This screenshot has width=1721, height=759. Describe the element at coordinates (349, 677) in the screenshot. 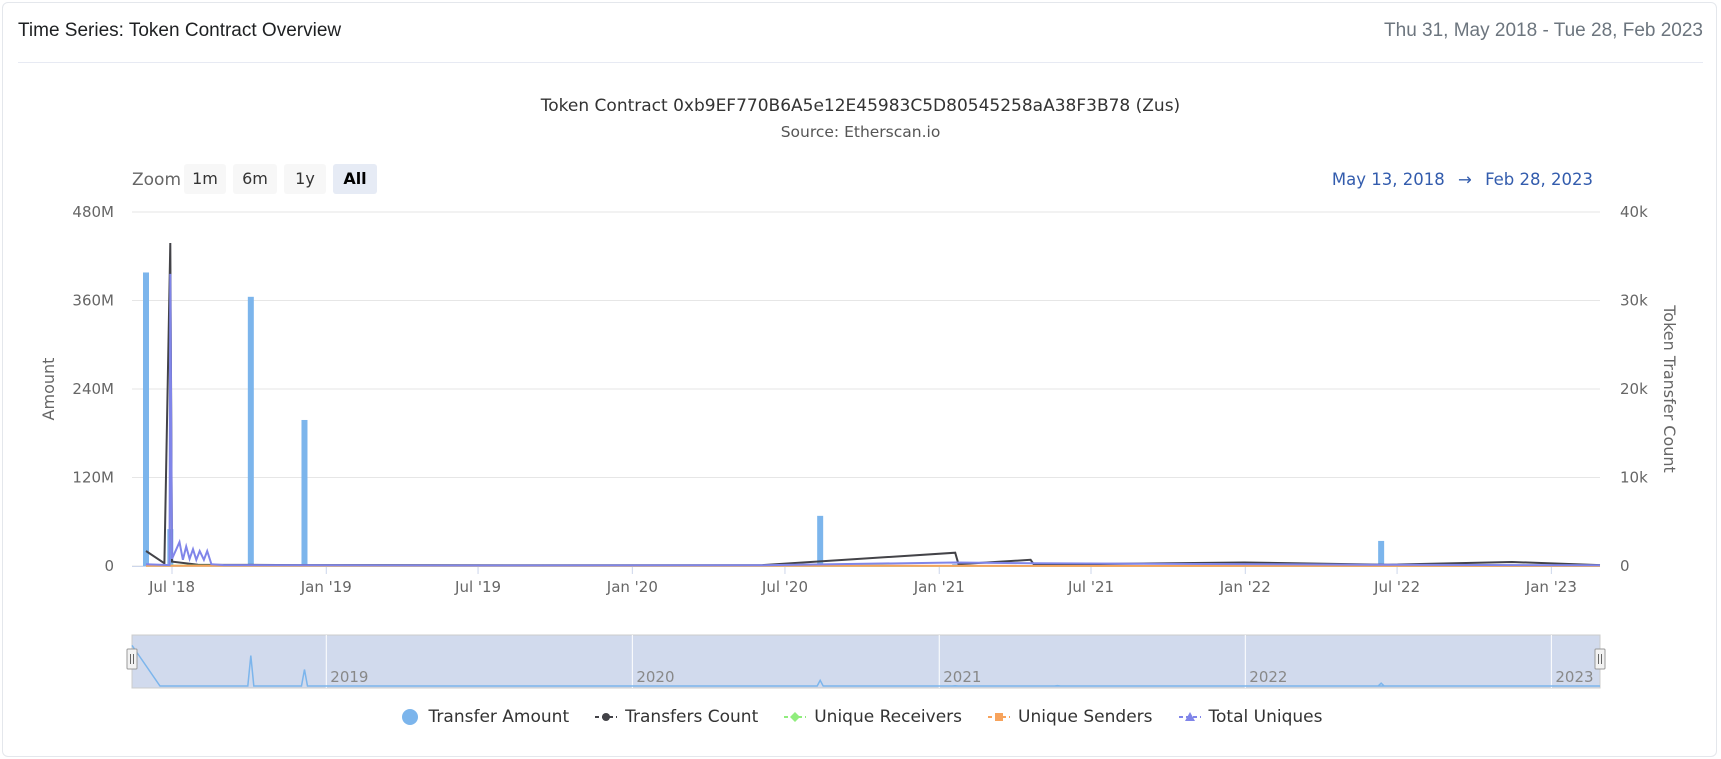

I see `navigator-year-label: 2019` at that location.